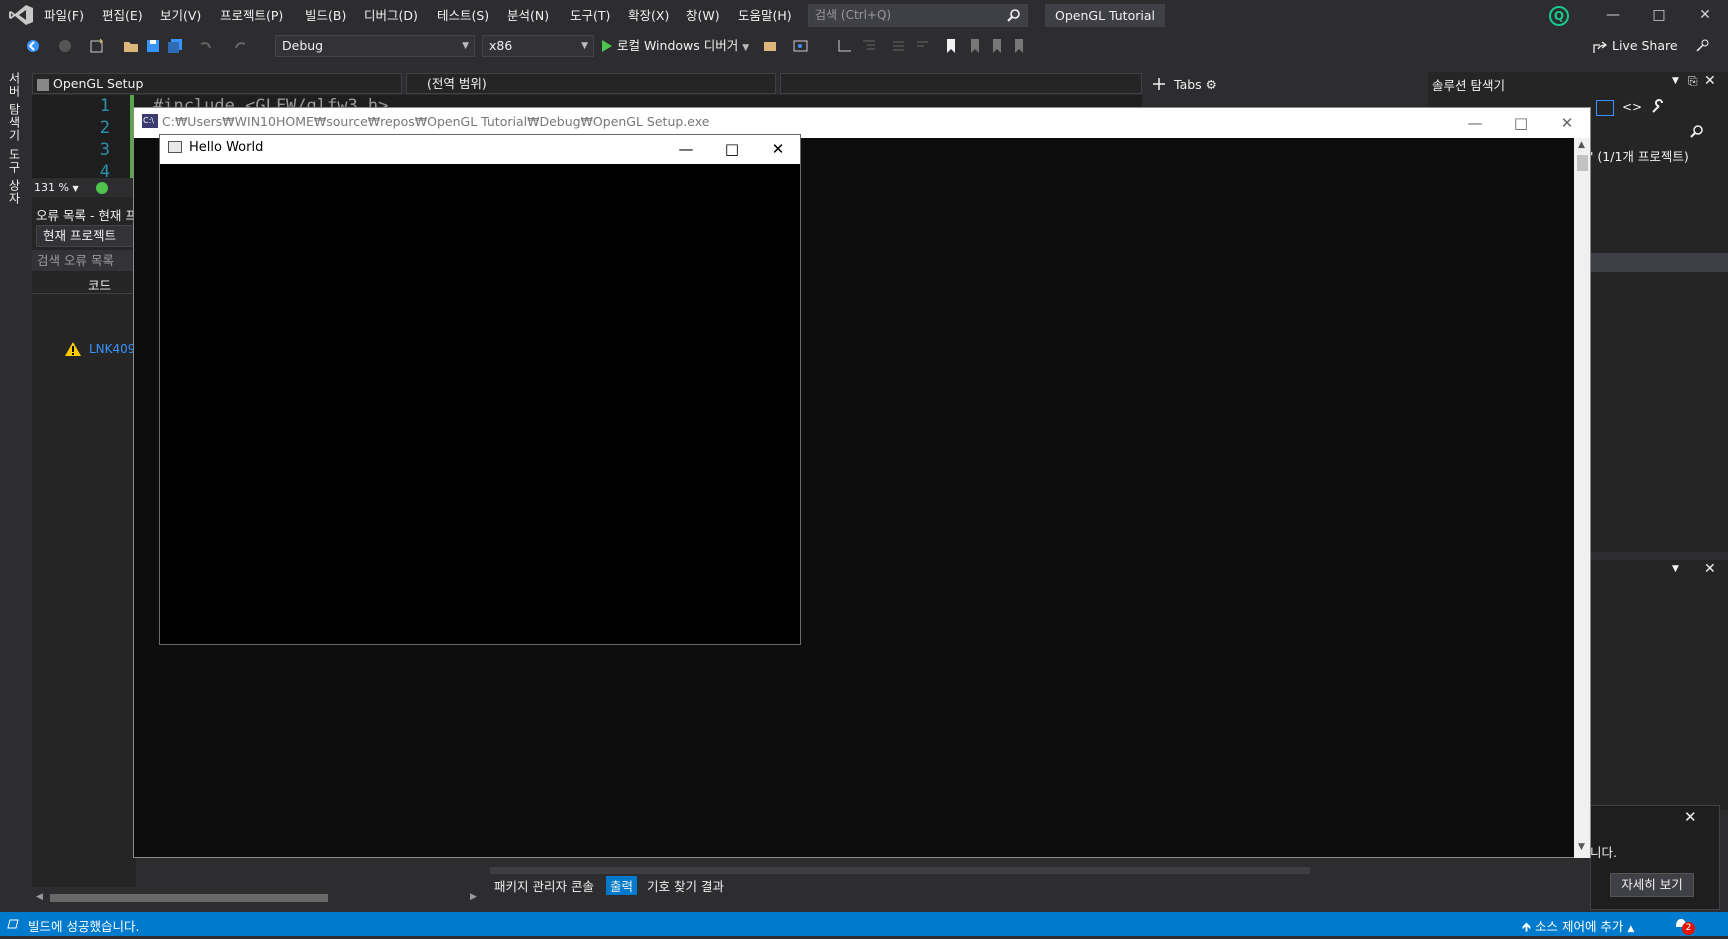 The image size is (1728, 939). Describe the element at coordinates (1659, 262) in the screenshot. I see `selected-node` at that location.